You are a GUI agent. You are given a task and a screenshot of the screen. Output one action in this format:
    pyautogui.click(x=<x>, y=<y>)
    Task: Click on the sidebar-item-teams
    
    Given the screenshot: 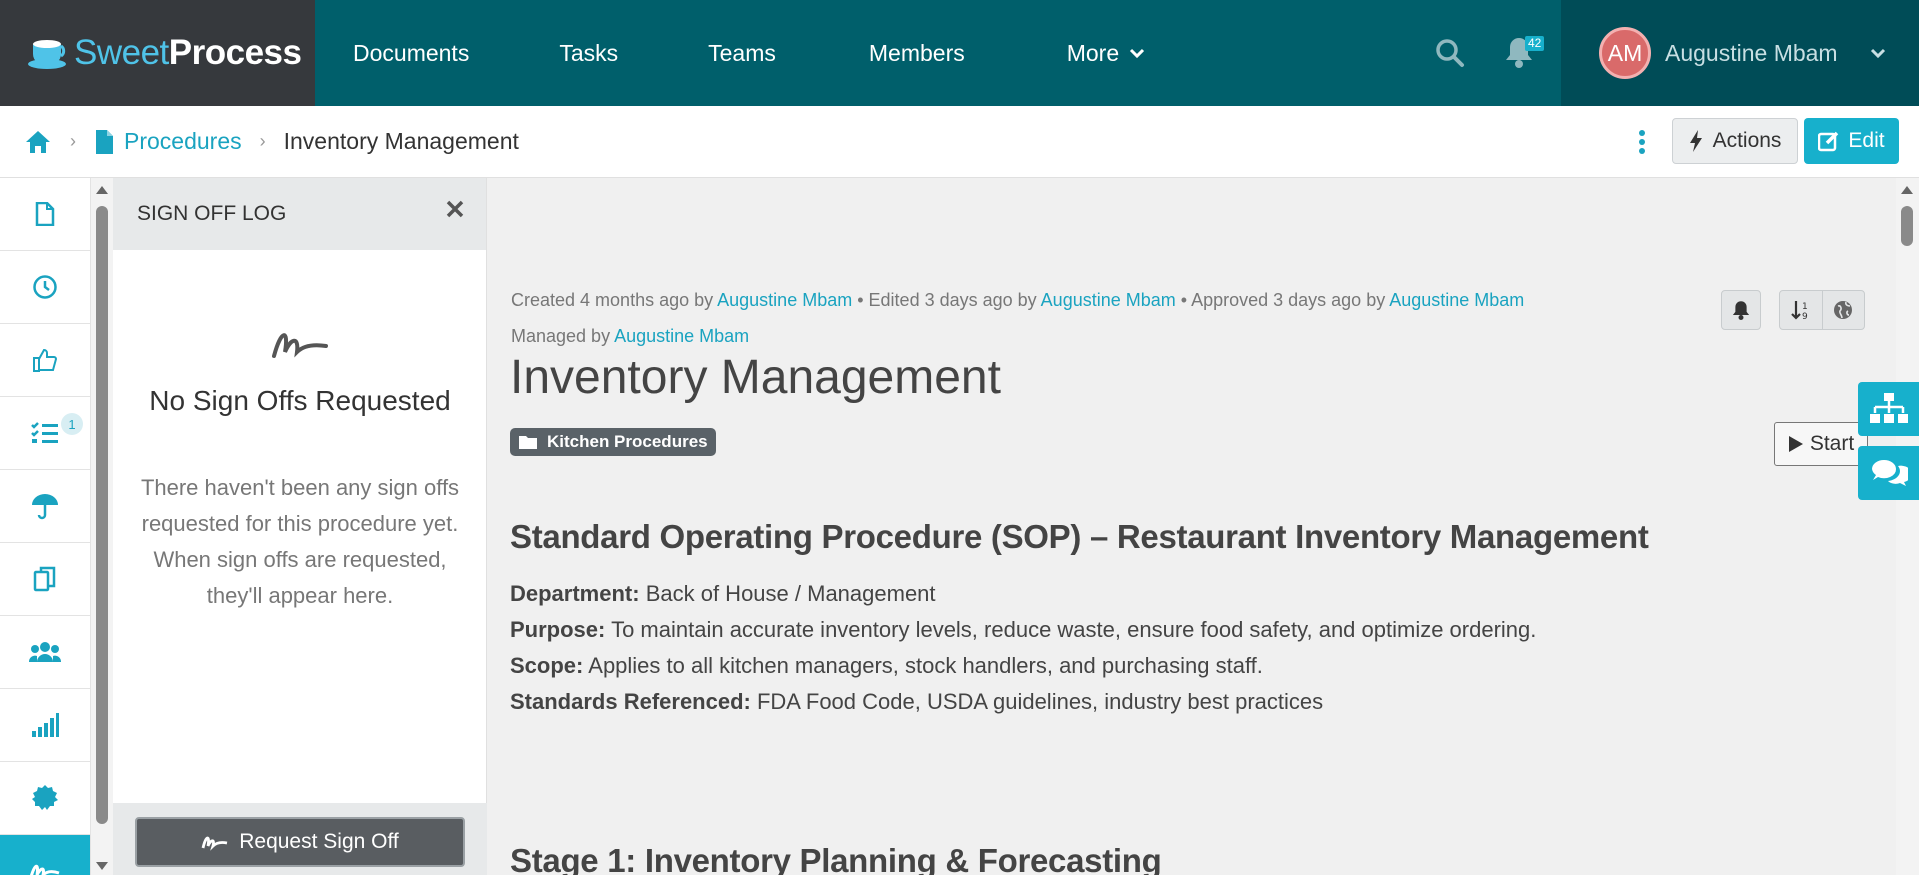 What is the action you would take?
    pyautogui.click(x=45, y=652)
    